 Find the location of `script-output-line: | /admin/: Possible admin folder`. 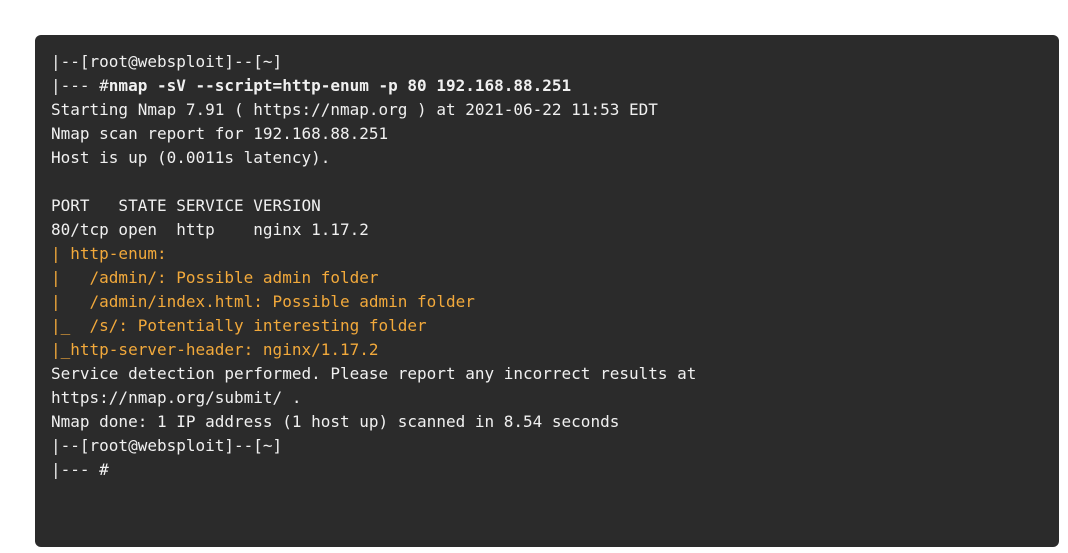

script-output-line: | /admin/: Possible admin folder is located at coordinates (215, 277).